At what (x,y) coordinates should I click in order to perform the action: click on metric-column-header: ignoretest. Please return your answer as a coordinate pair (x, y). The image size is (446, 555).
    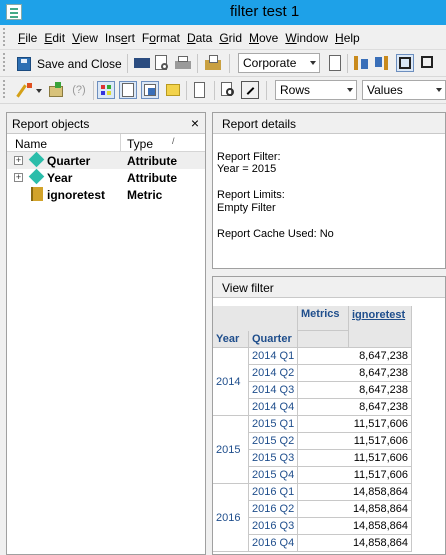
    Looking at the image, I should click on (380, 327).